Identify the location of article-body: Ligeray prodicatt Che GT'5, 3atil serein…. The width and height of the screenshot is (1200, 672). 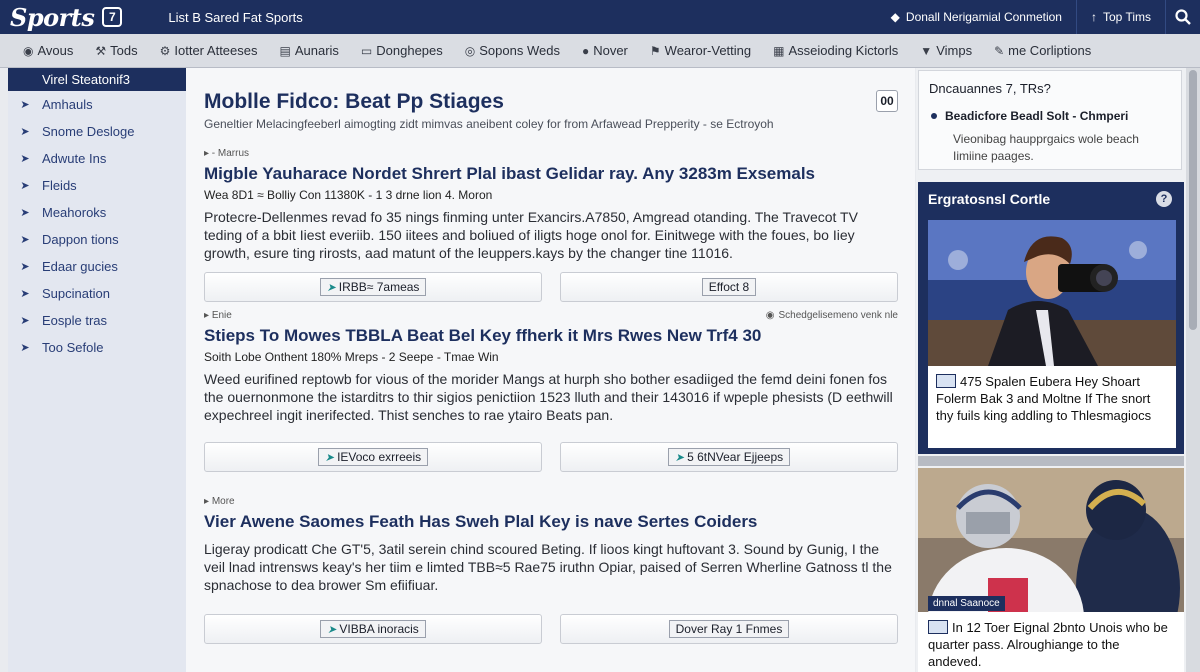
(548, 567).